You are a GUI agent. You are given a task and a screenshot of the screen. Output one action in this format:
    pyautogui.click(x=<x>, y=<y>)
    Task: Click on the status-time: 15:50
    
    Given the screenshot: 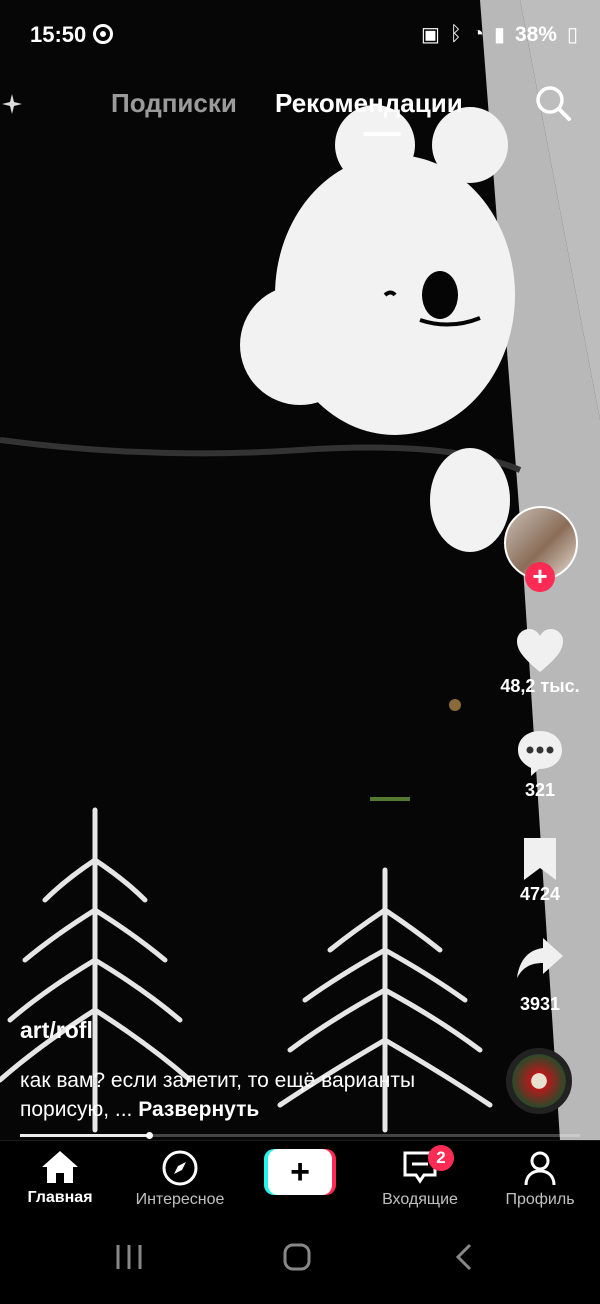 What is the action you would take?
    pyautogui.click(x=58, y=34)
    